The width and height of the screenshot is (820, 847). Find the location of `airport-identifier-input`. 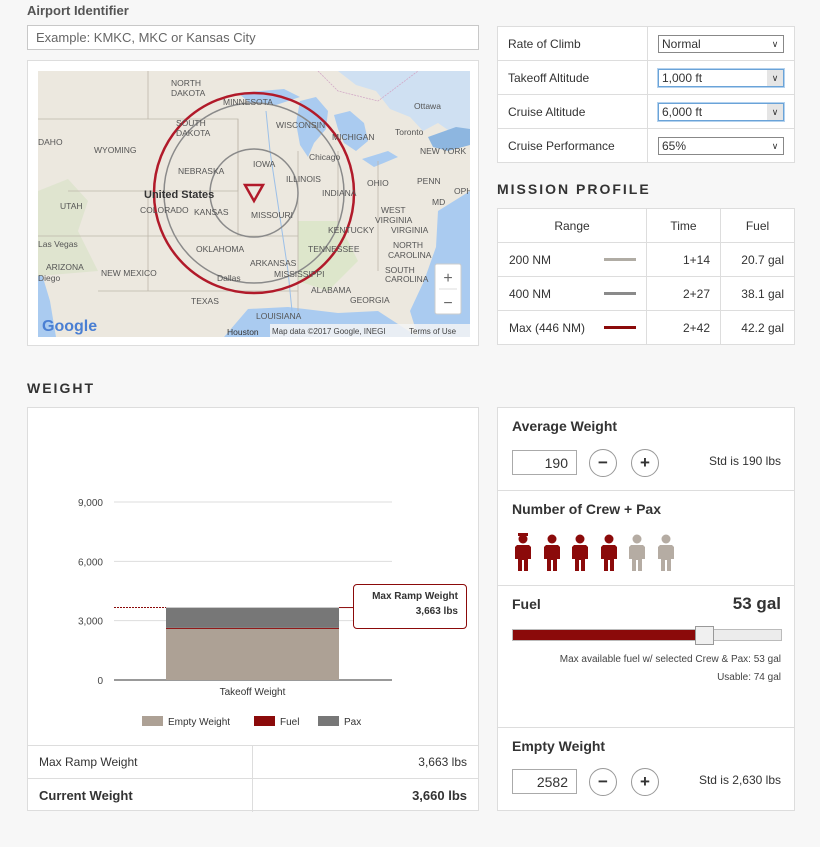

airport-identifier-input is located at coordinates (253, 37).